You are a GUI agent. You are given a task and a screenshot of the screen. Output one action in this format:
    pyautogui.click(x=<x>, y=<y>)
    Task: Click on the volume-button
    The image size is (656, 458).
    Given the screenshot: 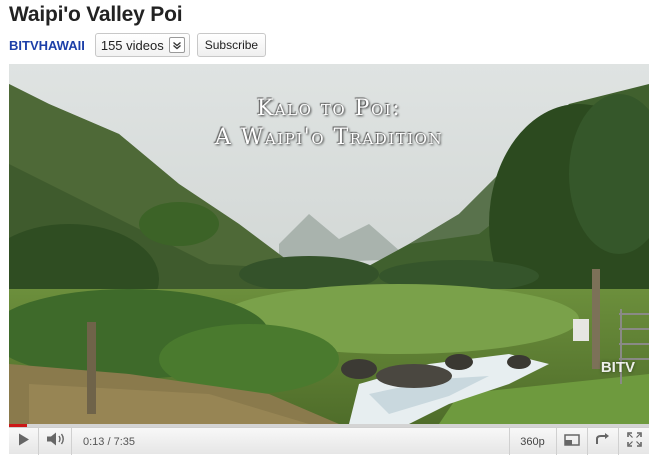 What is the action you would take?
    pyautogui.click(x=56, y=441)
    